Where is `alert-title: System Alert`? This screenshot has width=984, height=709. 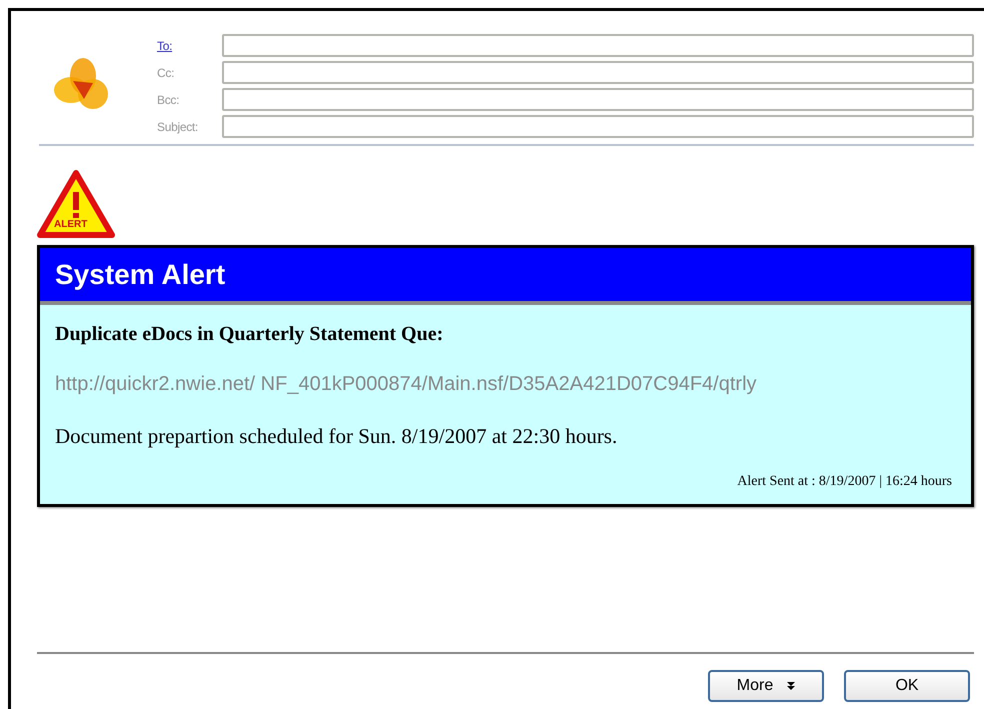 alert-title: System Alert is located at coordinates (140, 275).